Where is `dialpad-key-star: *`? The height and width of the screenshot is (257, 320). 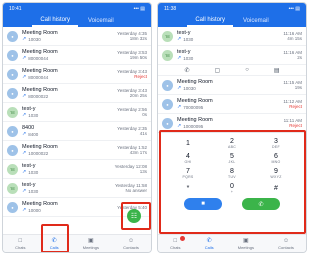 dialpad-key-star: * is located at coordinates (188, 188).